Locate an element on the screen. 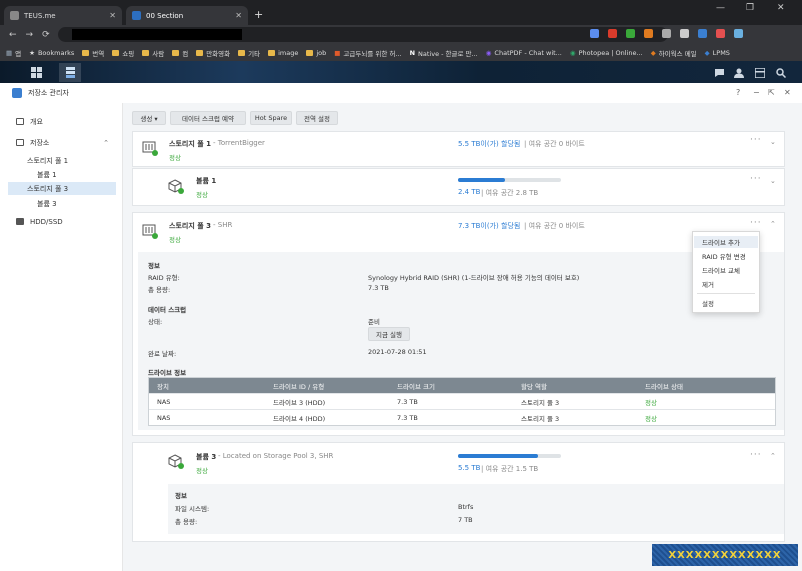  bookmark-item: ◆ 하이웍스 메일 is located at coordinates (674, 53).